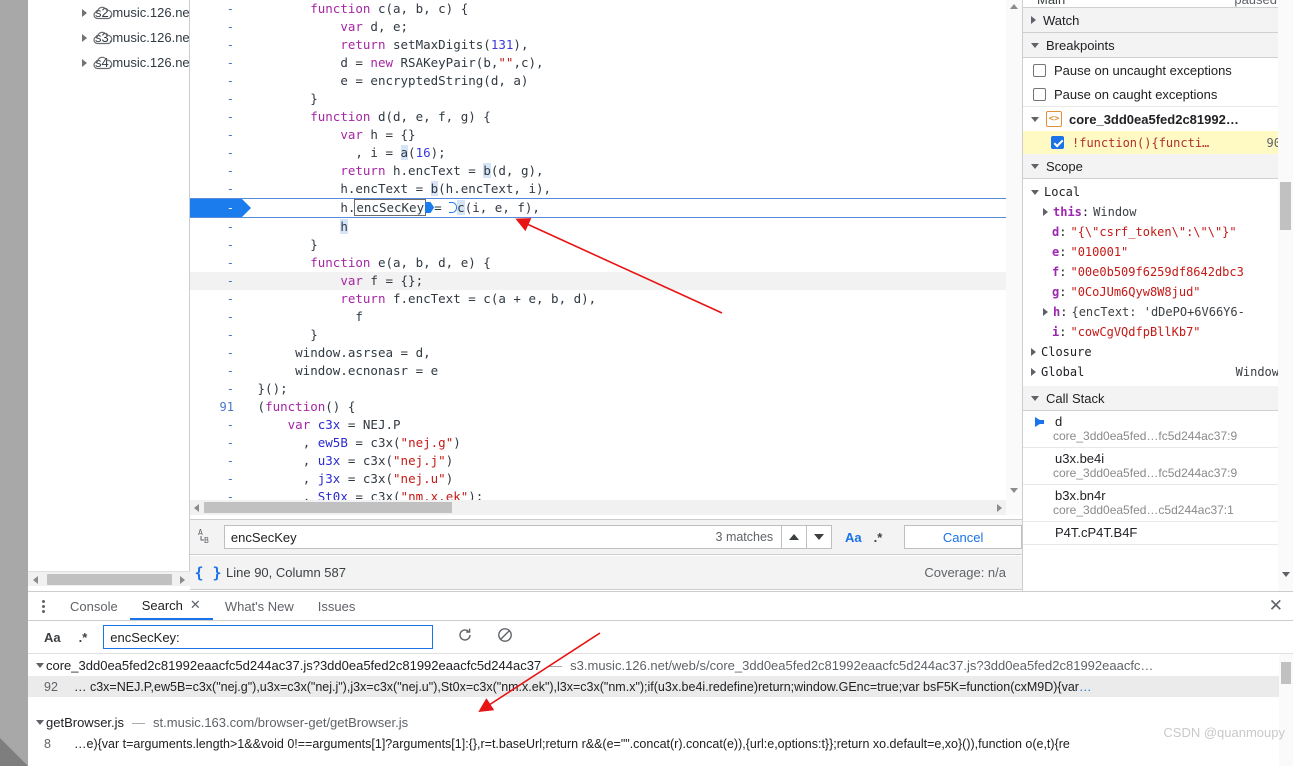 Image resolution: width=1293 pixels, height=766 pixels. Describe the element at coordinates (999, 508) in the screenshot. I see `scroll-right-icon` at that location.